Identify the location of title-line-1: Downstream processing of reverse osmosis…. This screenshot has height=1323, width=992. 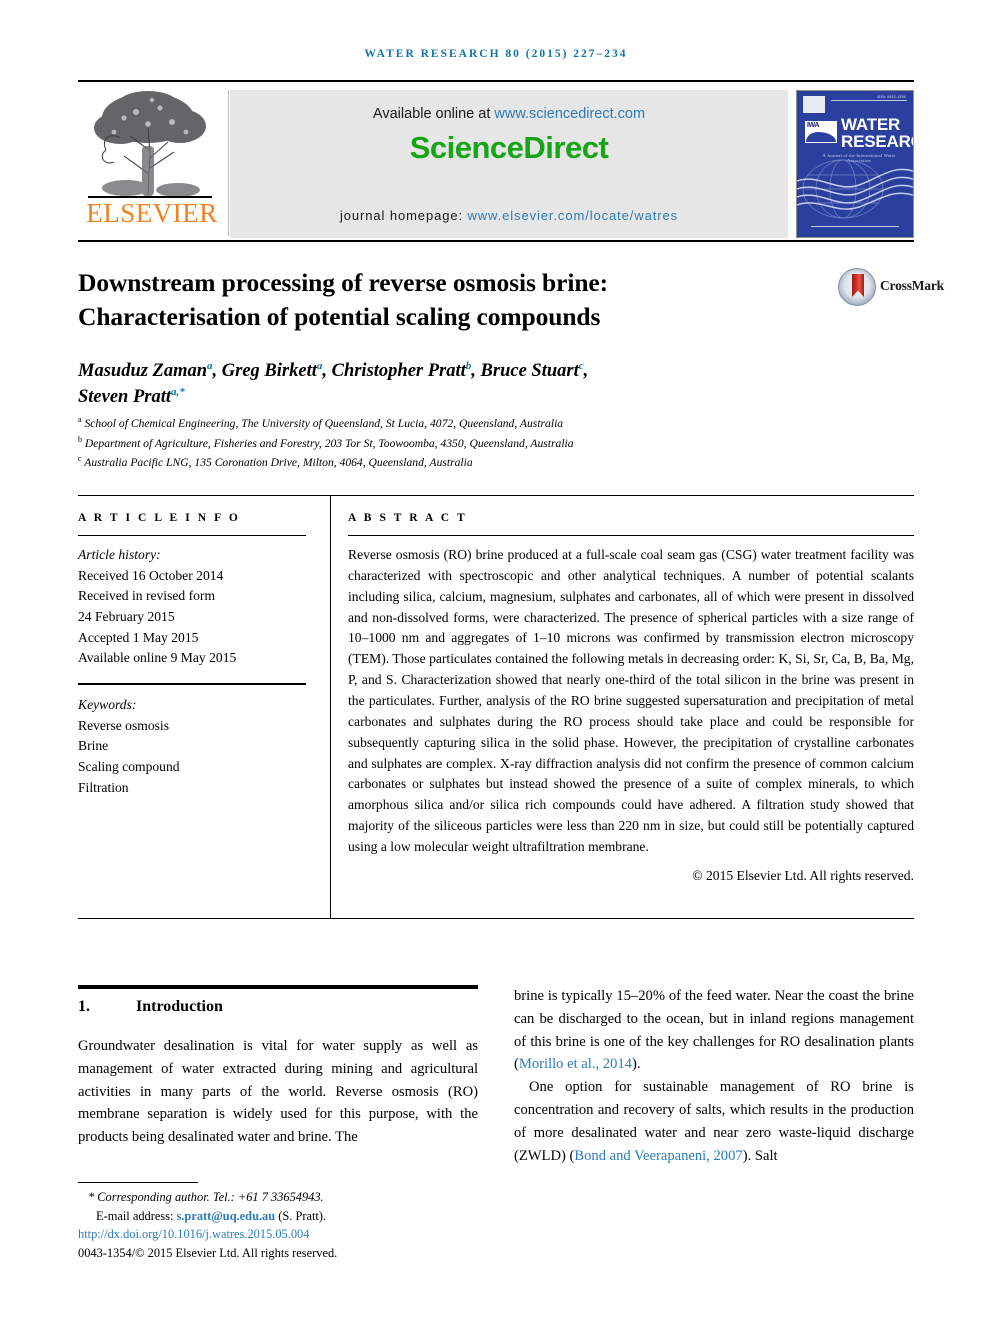
(343, 282).